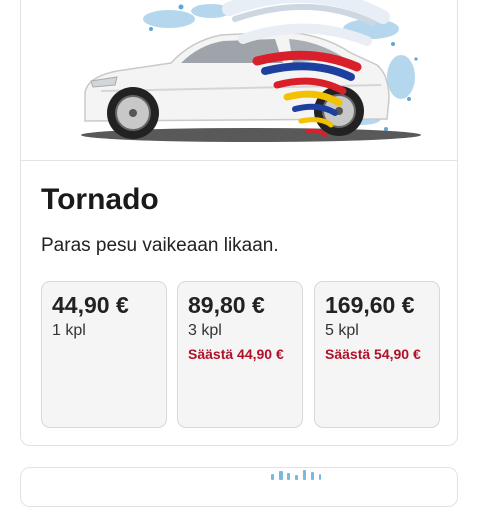 Image resolution: width=480 pixels, height=507 pixels. Describe the element at coordinates (373, 354) in the screenshot. I see `savings-label: Säästä 54,90 €` at that location.